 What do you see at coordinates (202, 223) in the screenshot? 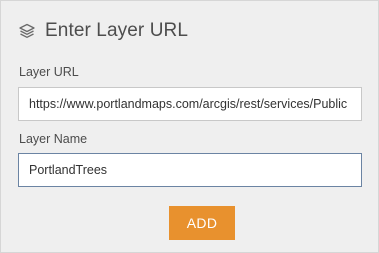
I see `add-button: ADD` at bounding box center [202, 223].